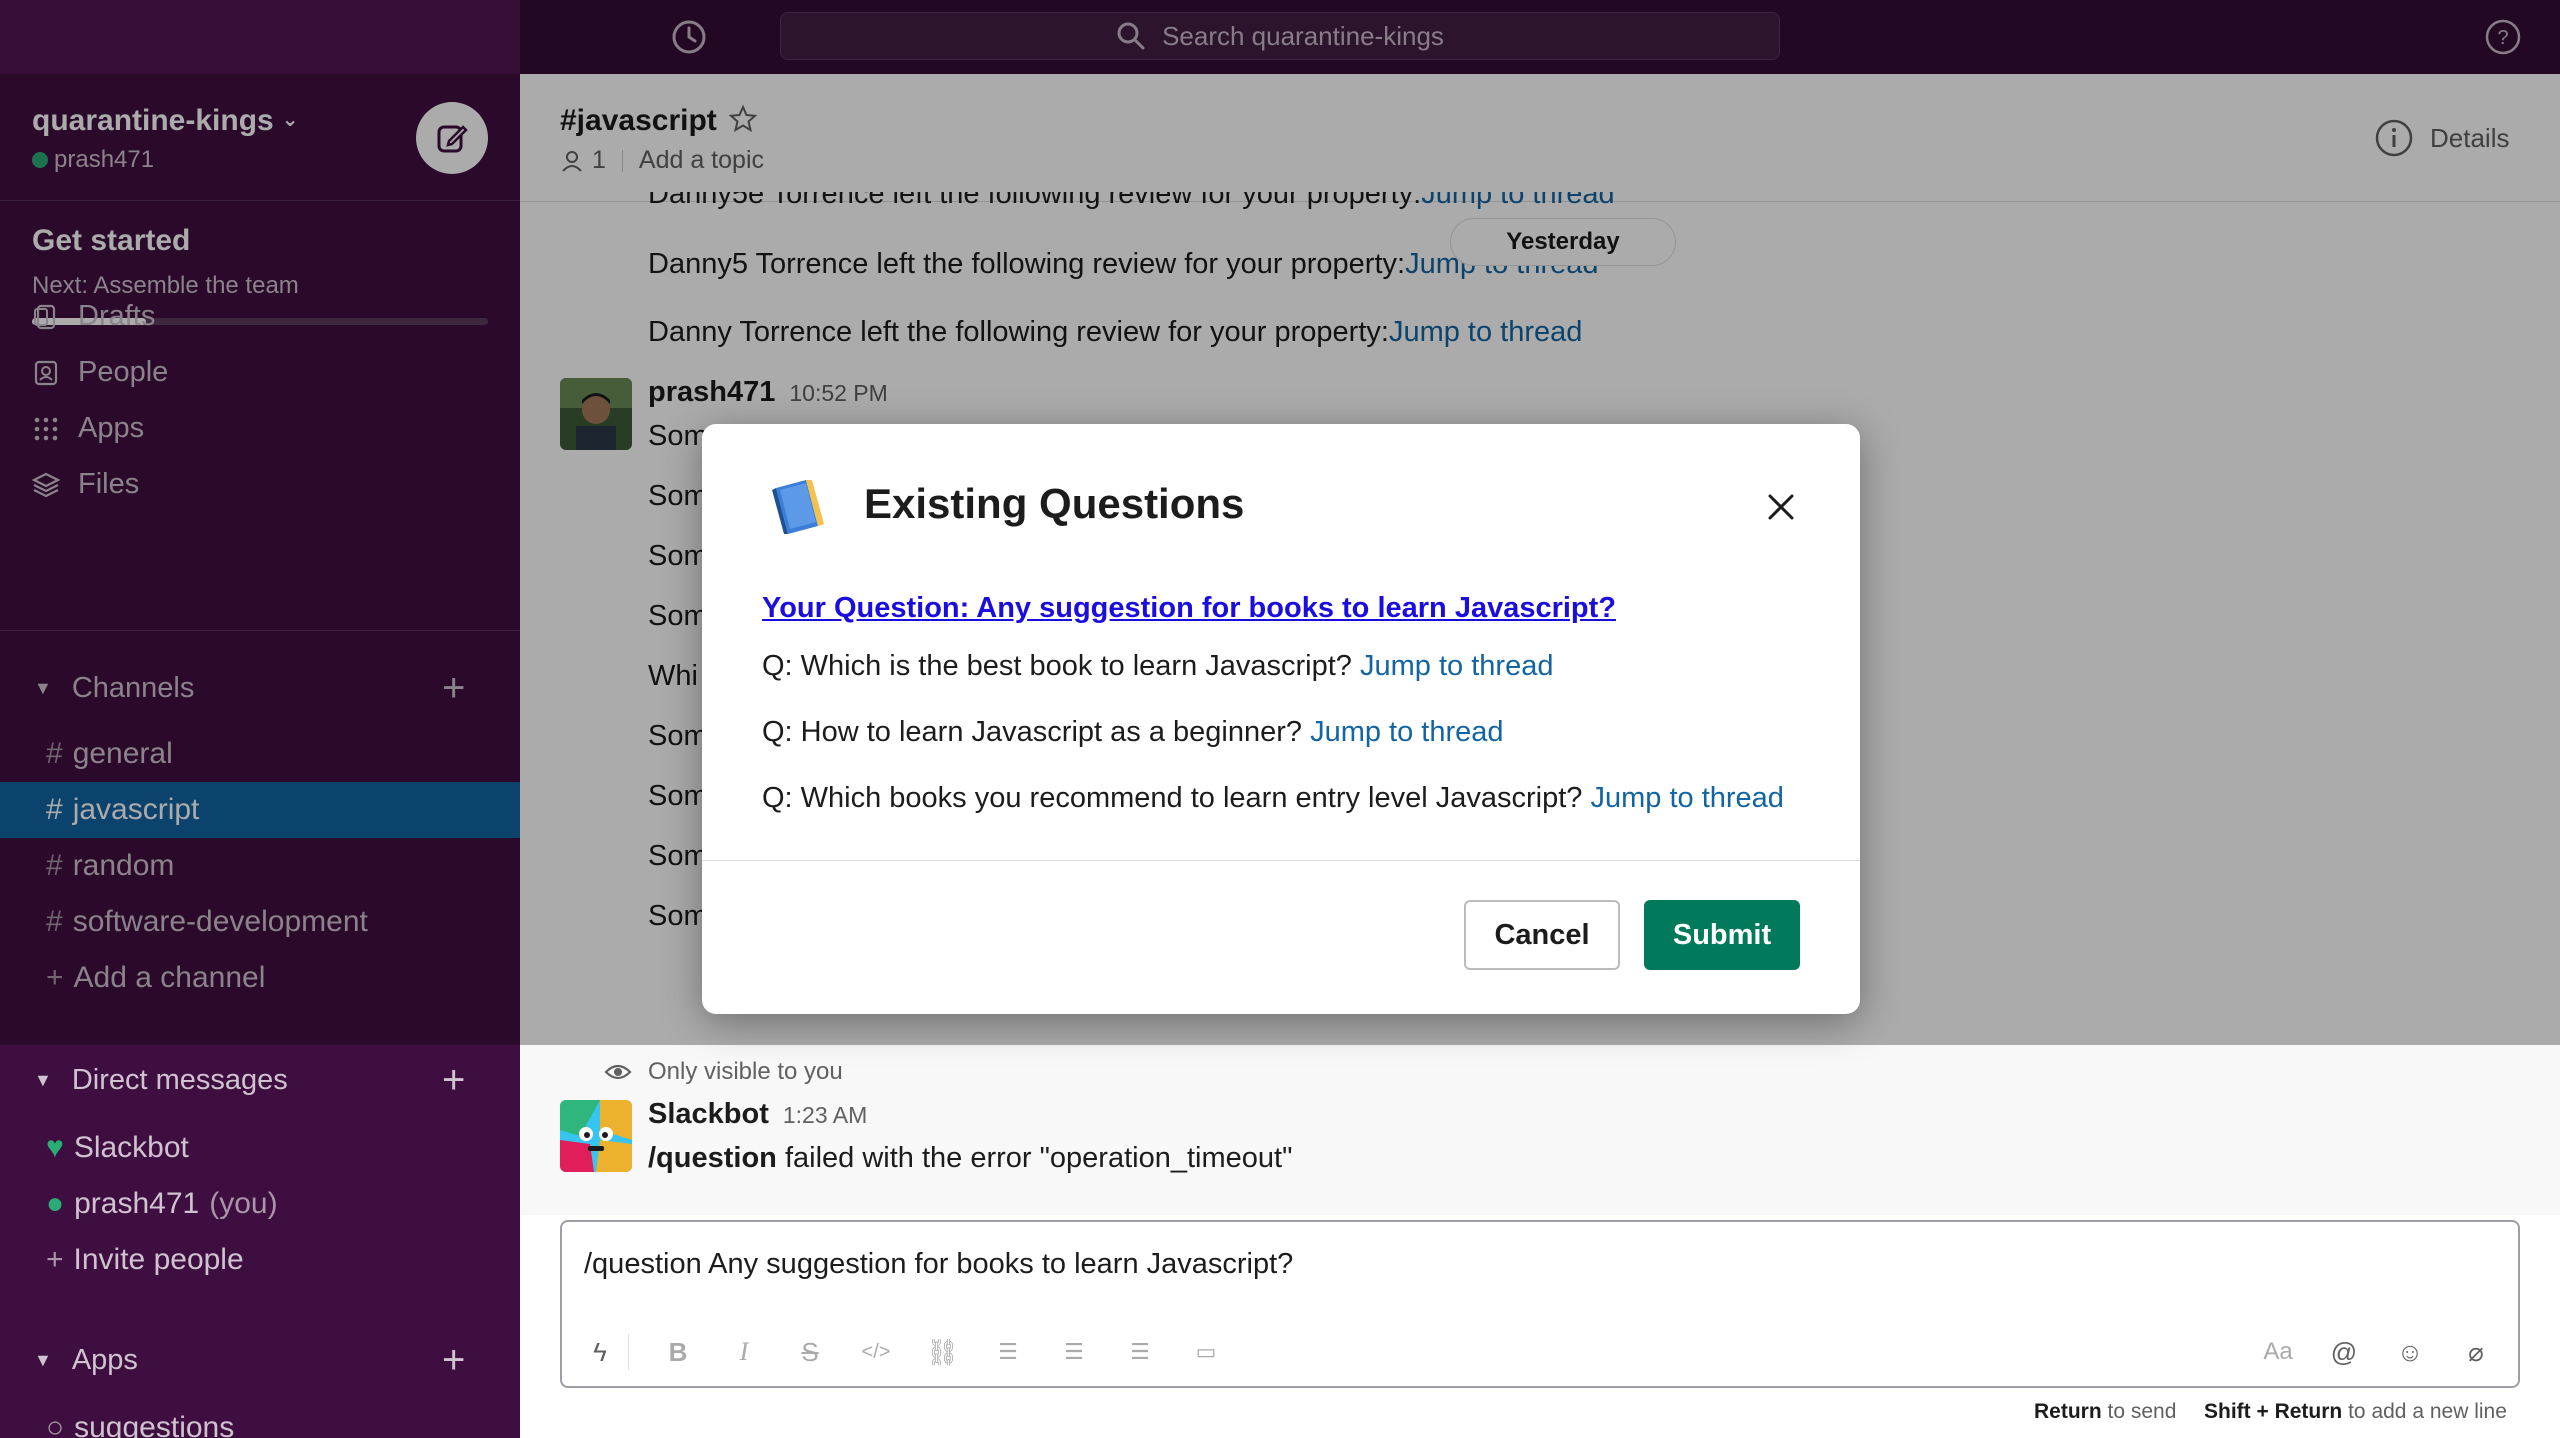  I want to click on ordered-list-icon: ☰, so click(1008, 1352).